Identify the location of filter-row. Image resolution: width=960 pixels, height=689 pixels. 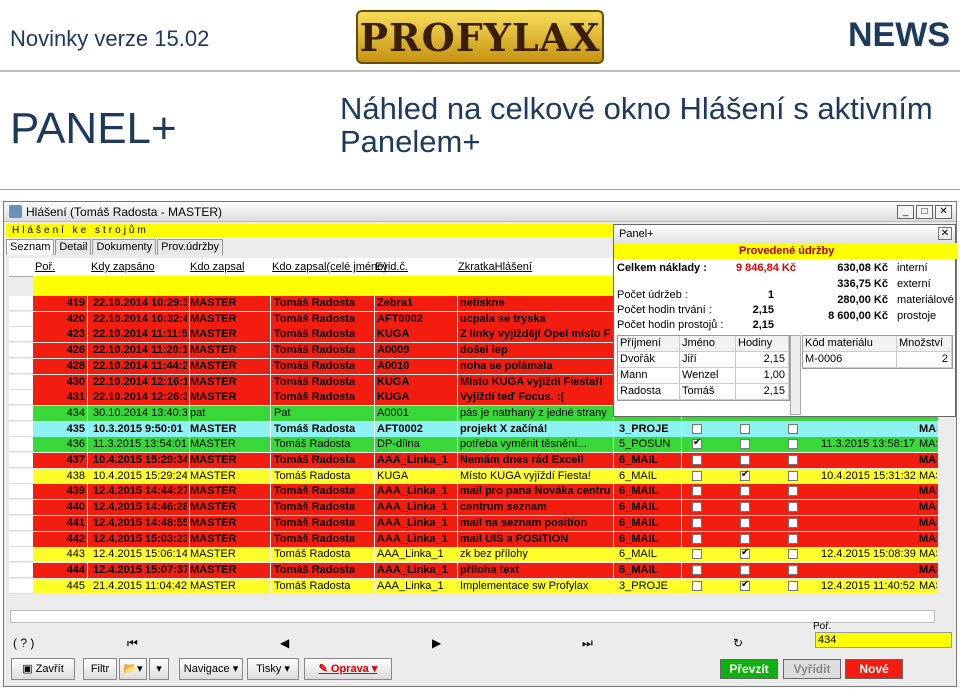
(324, 286).